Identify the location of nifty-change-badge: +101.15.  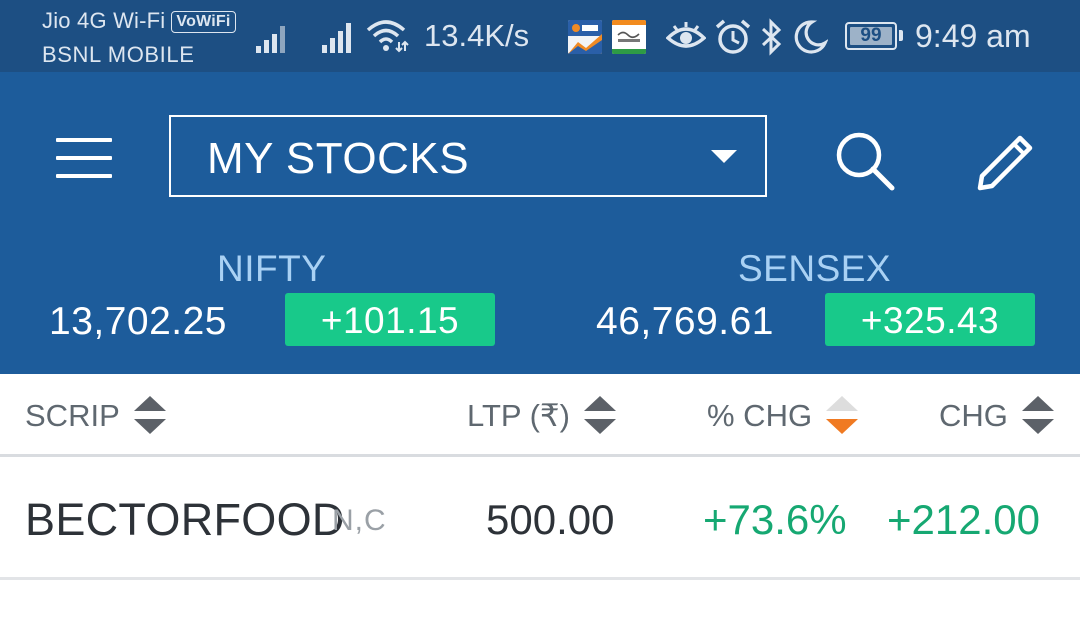
(390, 319).